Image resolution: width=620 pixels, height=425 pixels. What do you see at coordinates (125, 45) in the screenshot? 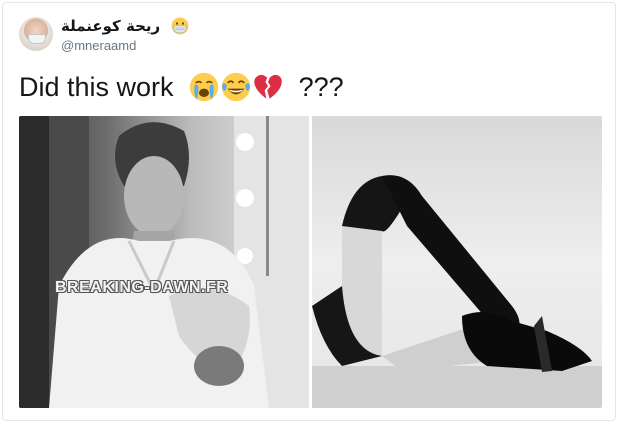
I see `user-handle: @mneraamd` at bounding box center [125, 45].